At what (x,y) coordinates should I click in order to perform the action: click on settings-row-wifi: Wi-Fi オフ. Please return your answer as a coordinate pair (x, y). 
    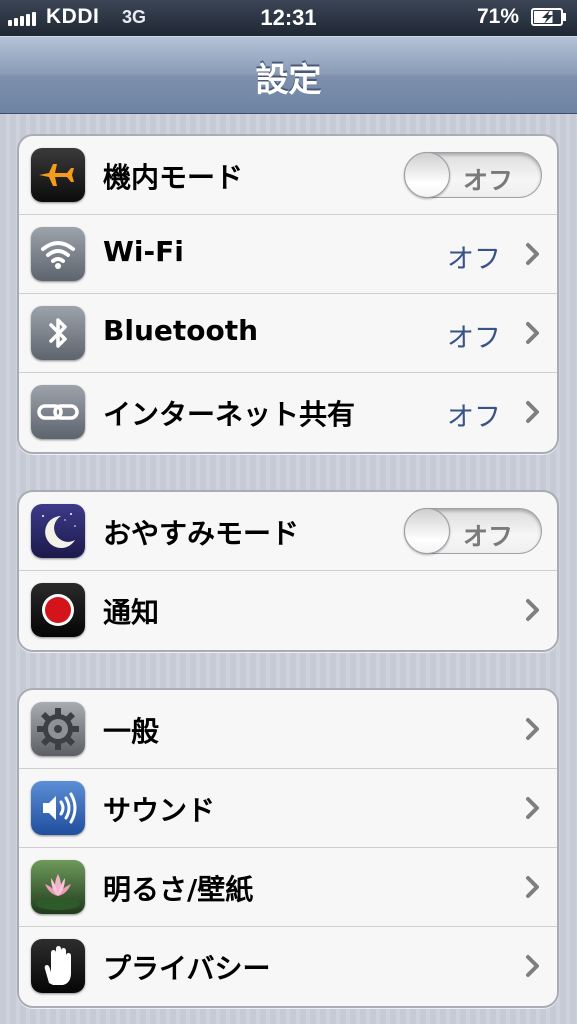
    Looking at the image, I should click on (288, 254).